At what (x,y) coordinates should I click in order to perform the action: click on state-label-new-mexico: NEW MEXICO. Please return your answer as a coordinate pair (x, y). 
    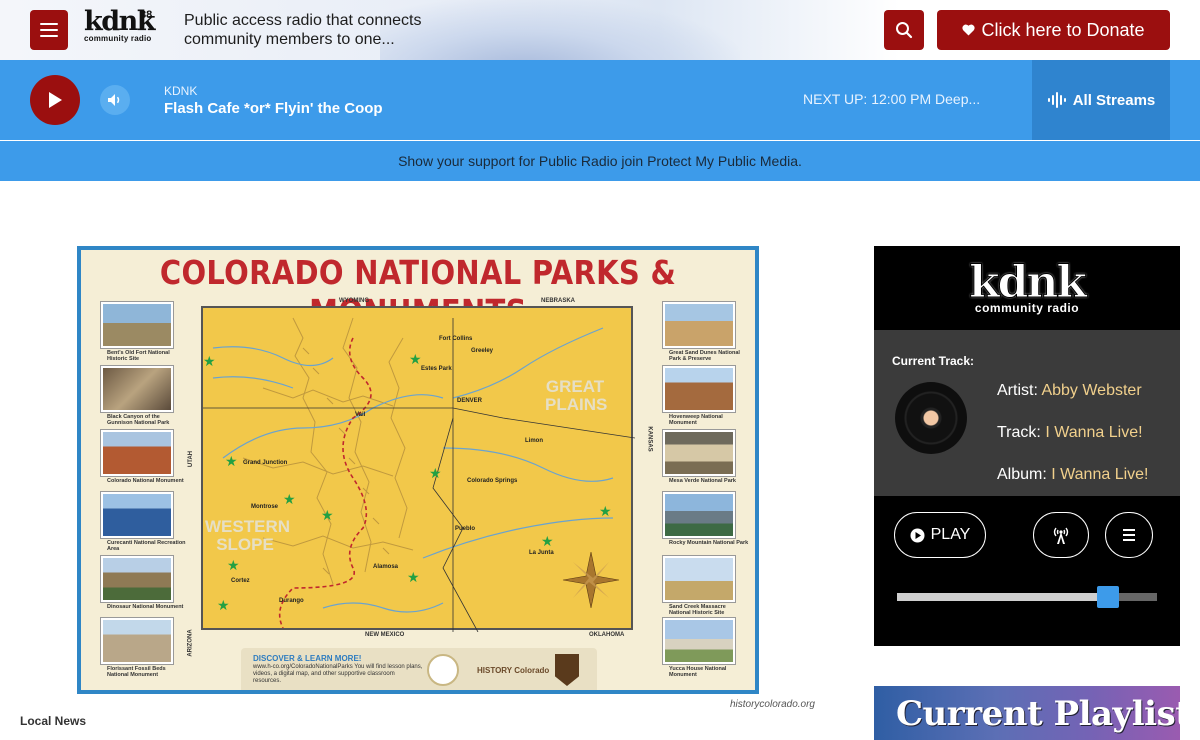
    Looking at the image, I should click on (385, 635).